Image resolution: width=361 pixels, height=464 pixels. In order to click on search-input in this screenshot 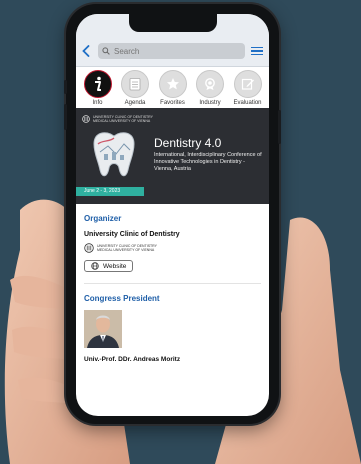, I will do `click(177, 51)`.